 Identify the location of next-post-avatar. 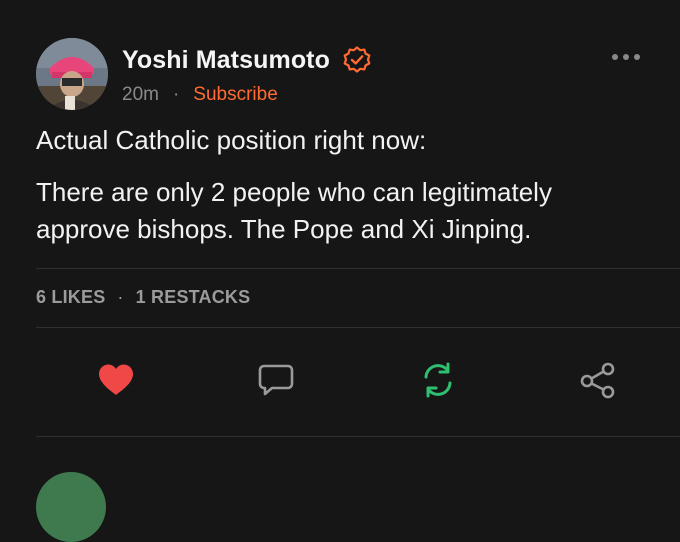
(71, 507).